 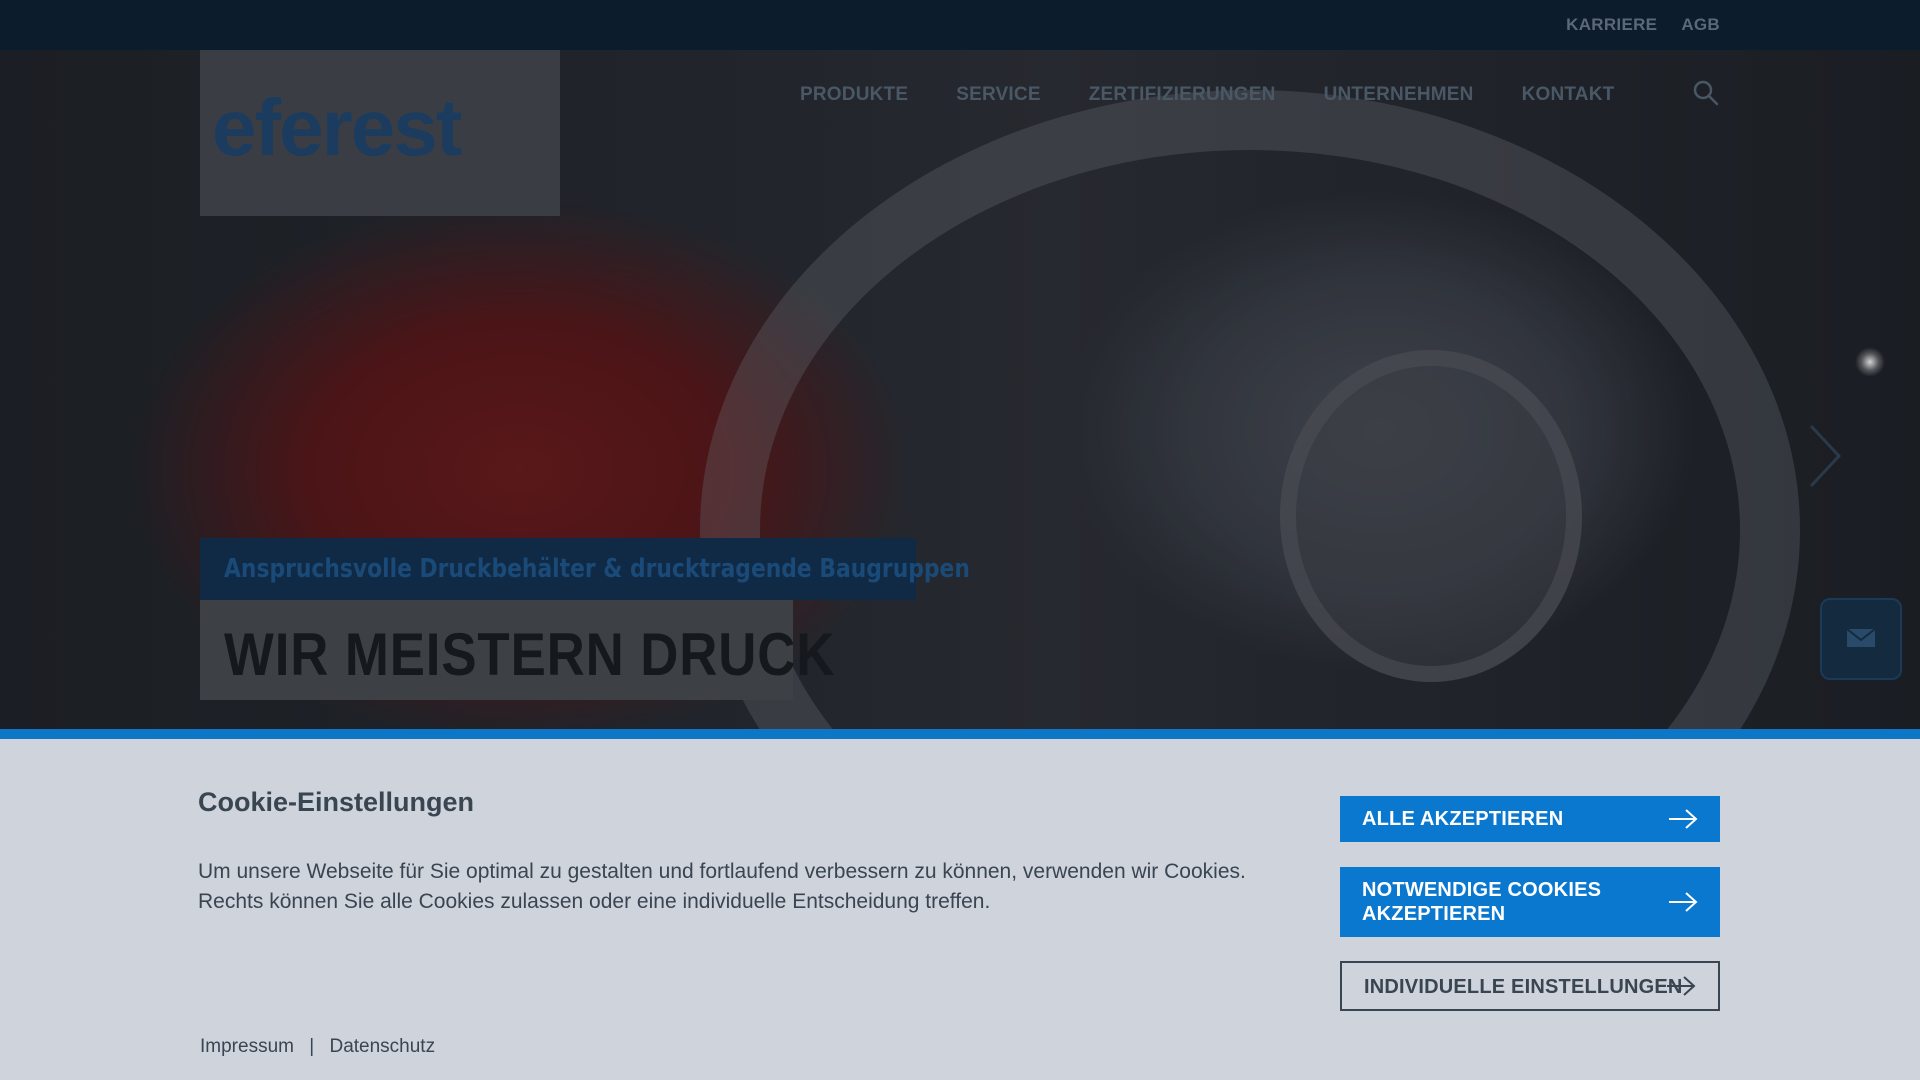 What do you see at coordinates (1399, 95) in the screenshot?
I see `nav-item-unternehmen: UNTERNEHMEN` at bounding box center [1399, 95].